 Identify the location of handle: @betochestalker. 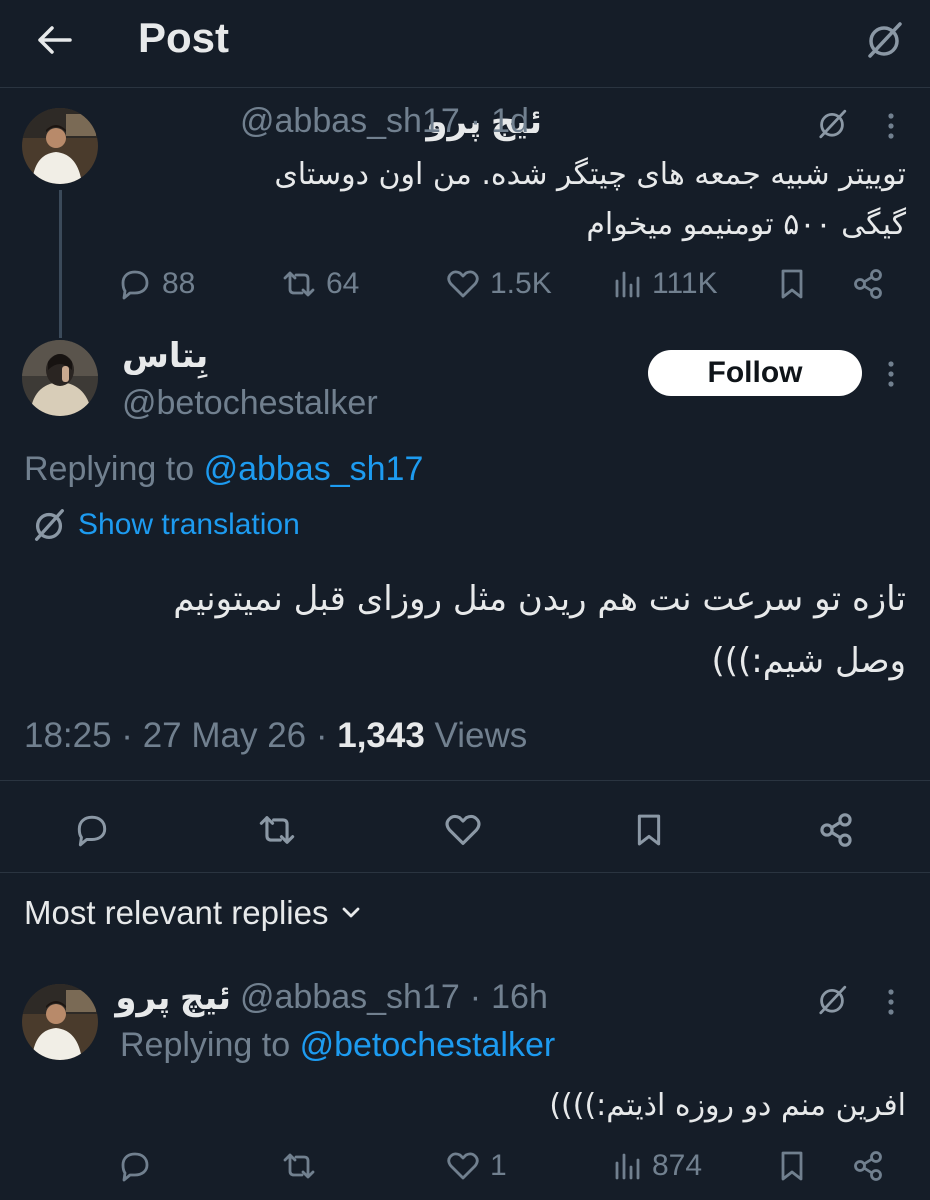
(250, 403).